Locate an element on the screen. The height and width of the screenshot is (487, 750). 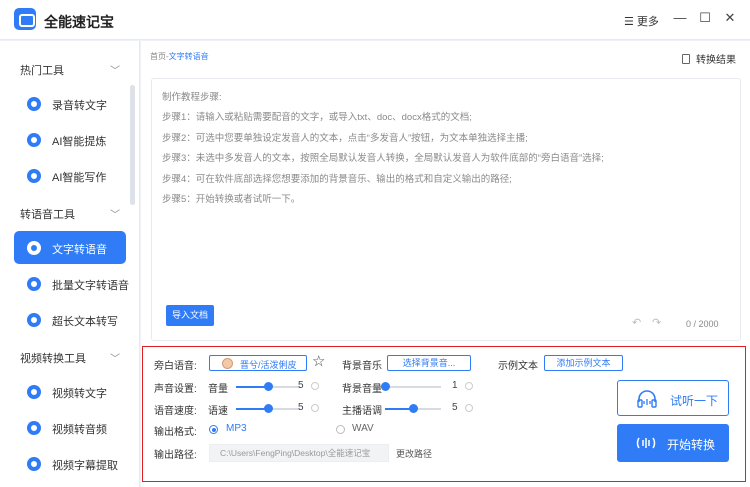
avatar is located at coordinates (227, 363).